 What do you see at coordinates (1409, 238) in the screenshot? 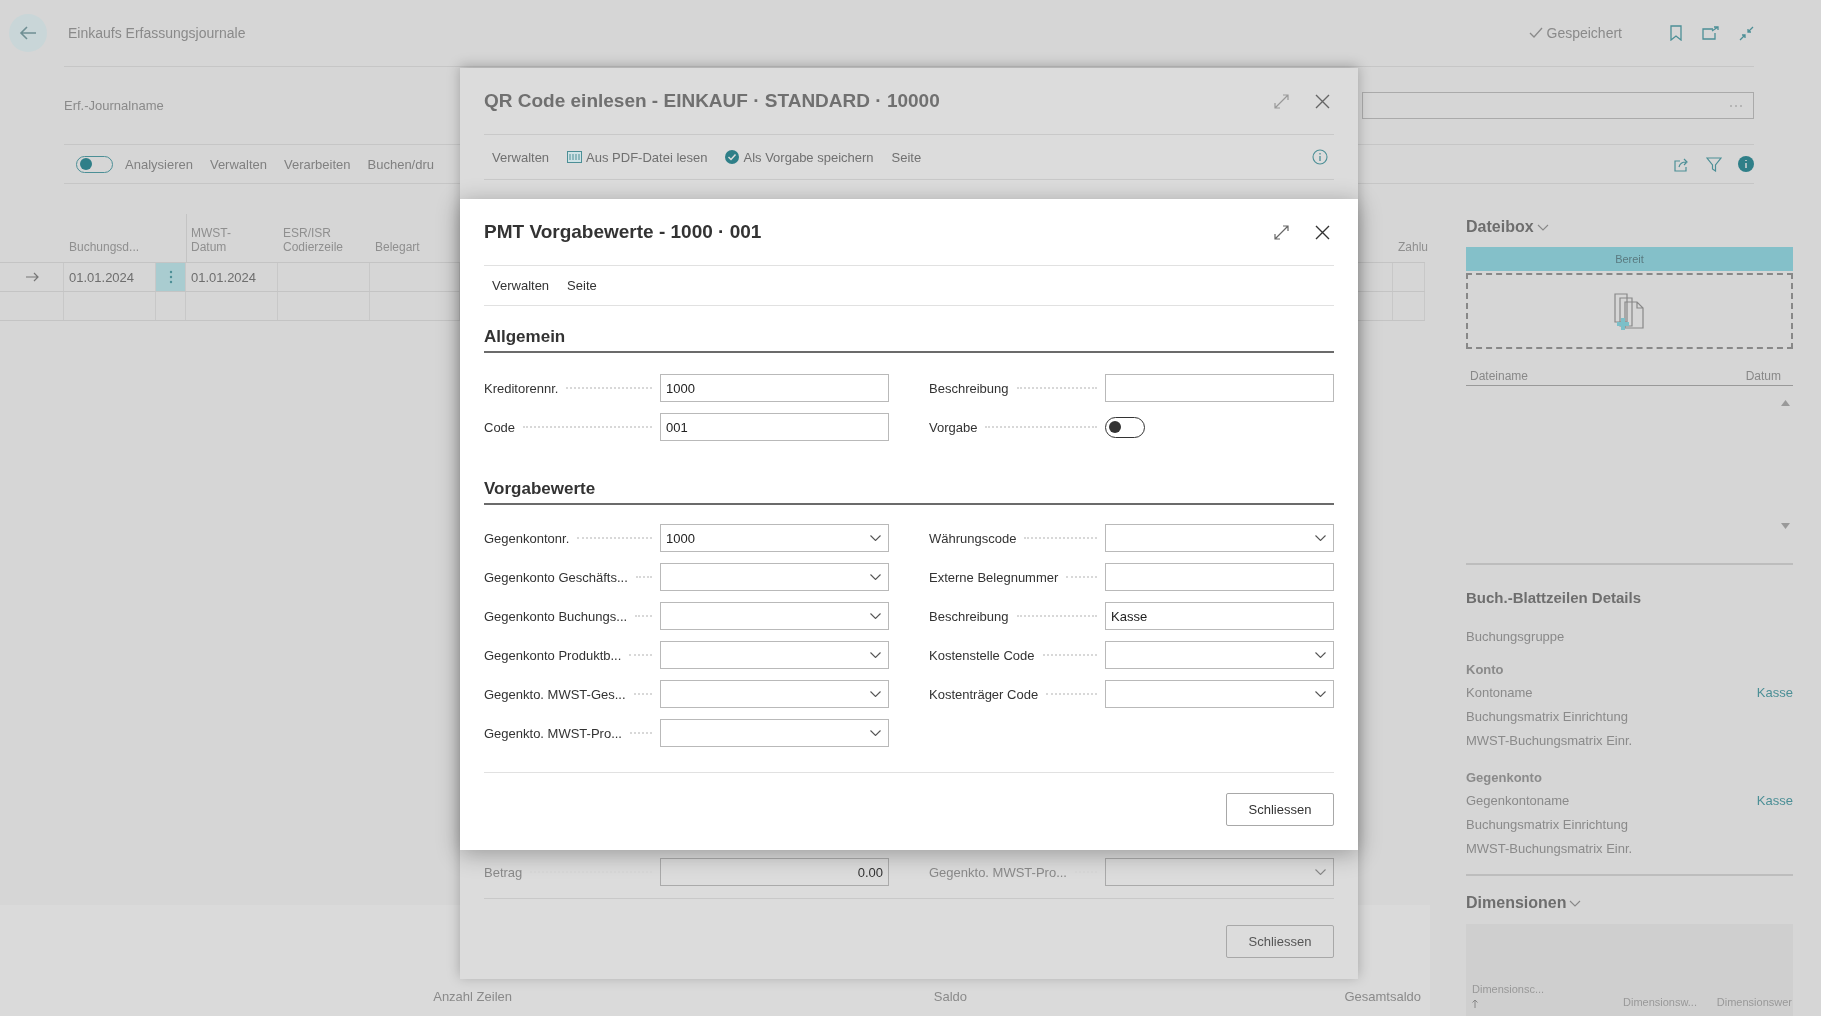
I see `column-header: Zahlu` at bounding box center [1409, 238].